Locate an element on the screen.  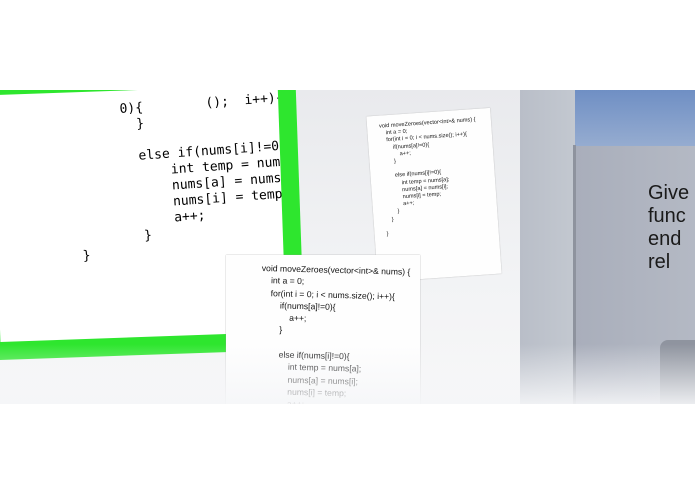
right-wall-prompt-text: Give func end rel is located at coordinates (669, 227).